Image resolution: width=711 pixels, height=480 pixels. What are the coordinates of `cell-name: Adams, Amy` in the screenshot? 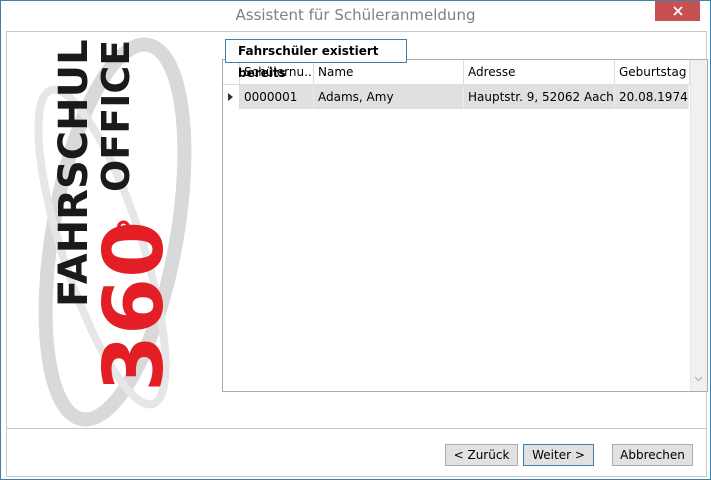 It's located at (389, 97).